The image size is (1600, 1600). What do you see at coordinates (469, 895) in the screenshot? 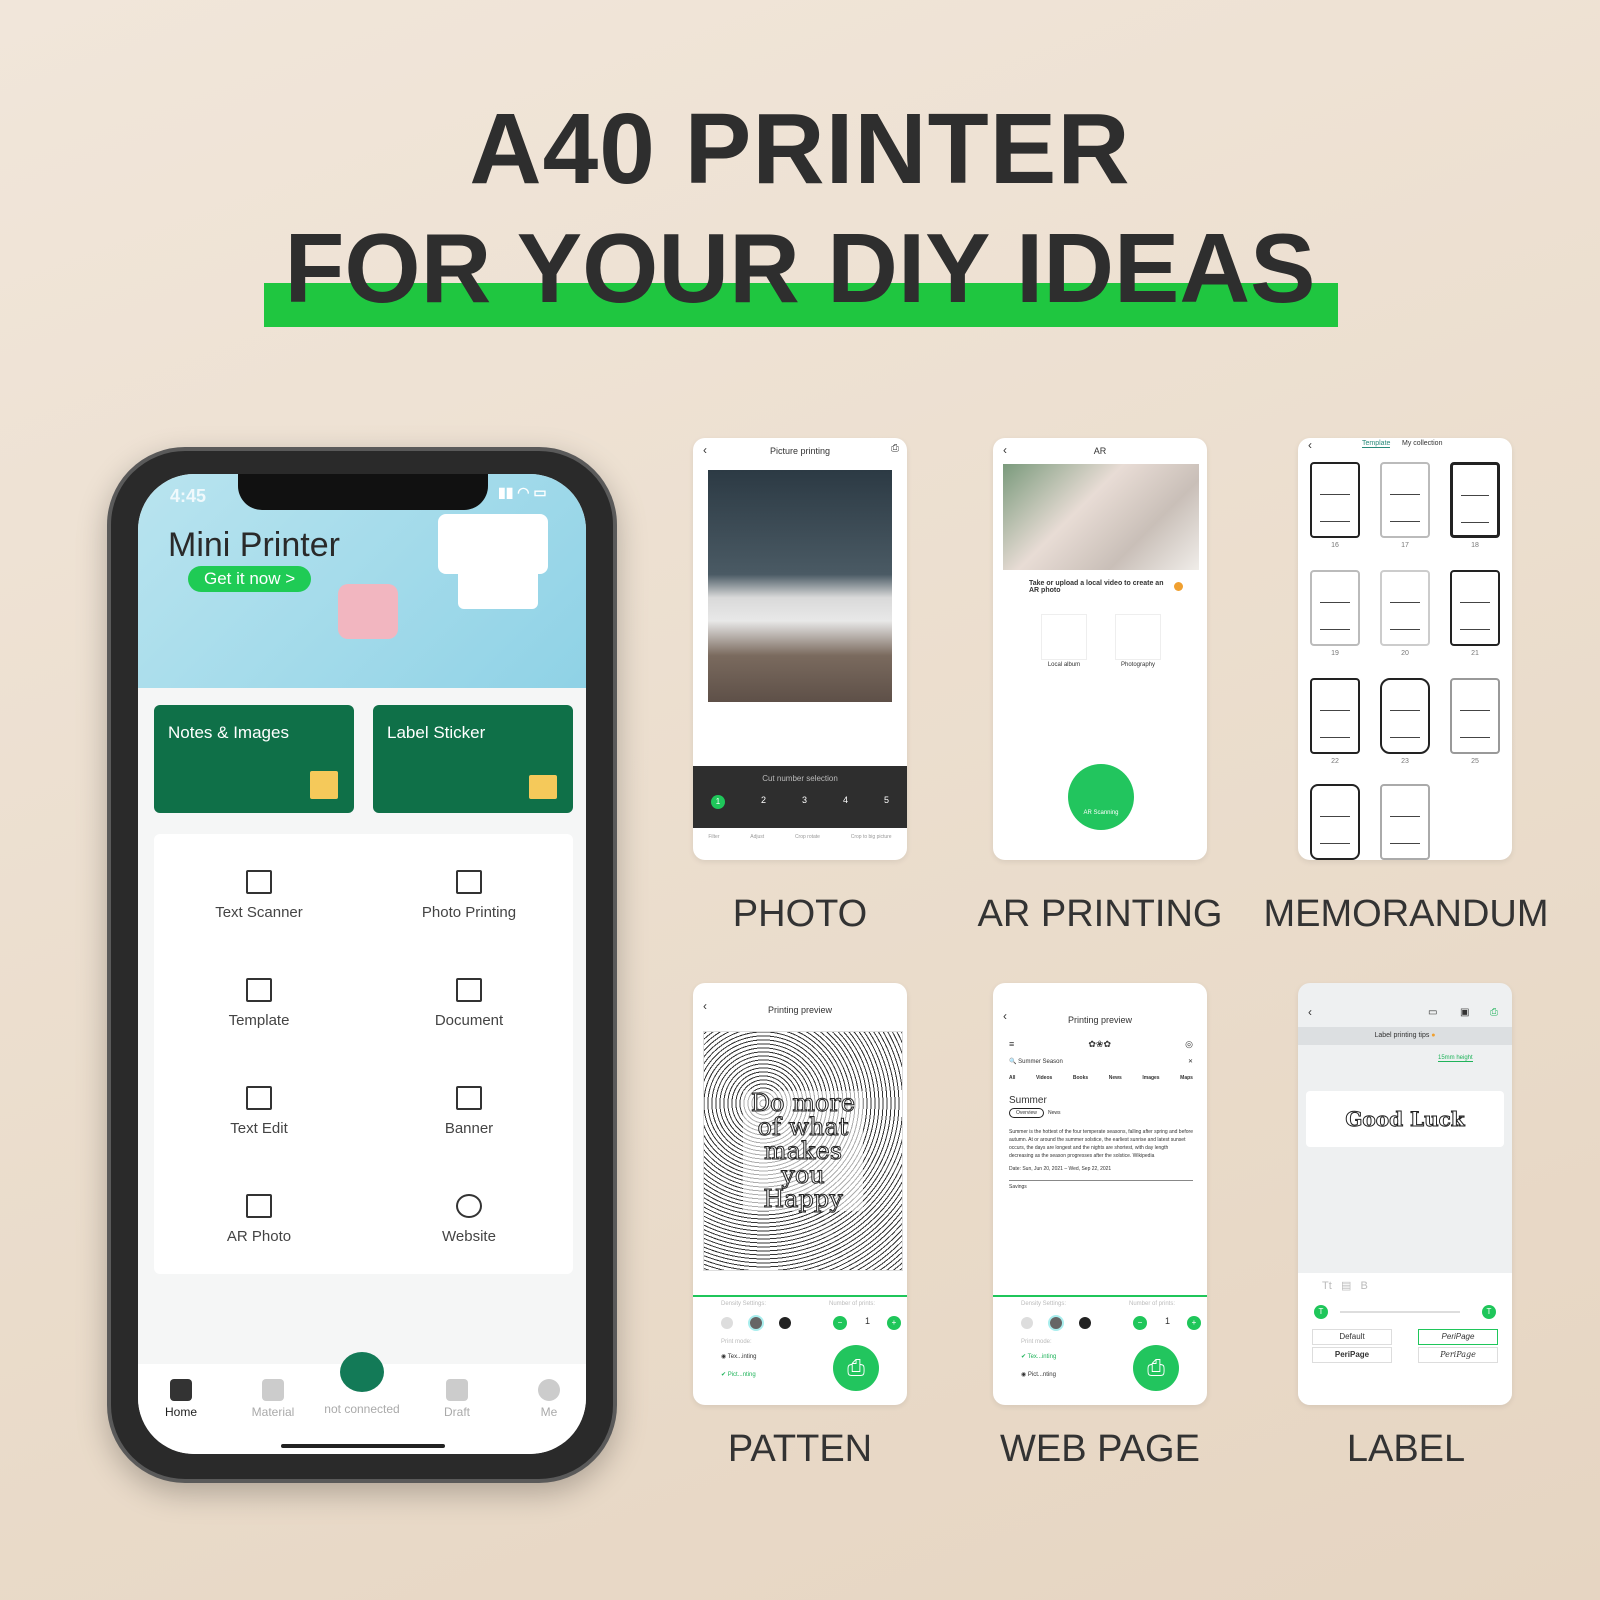
I see `photo-printing-item: Photo Printing` at bounding box center [469, 895].